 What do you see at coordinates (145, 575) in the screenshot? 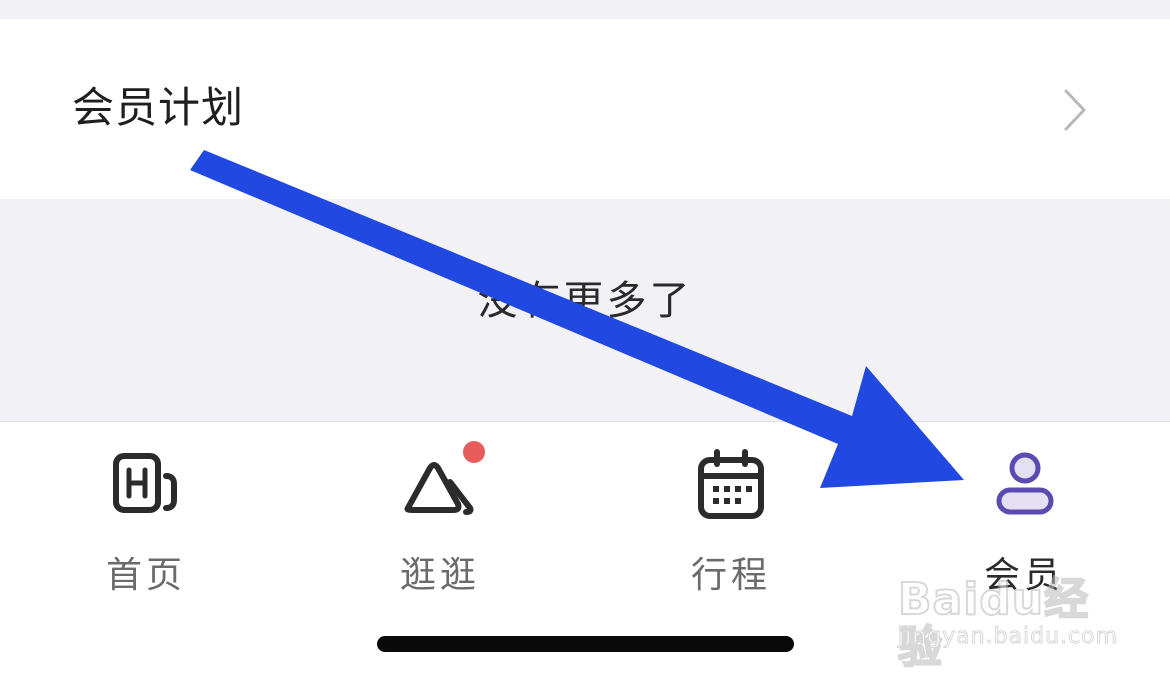
I see `tab-home-label: 首页` at bounding box center [145, 575].